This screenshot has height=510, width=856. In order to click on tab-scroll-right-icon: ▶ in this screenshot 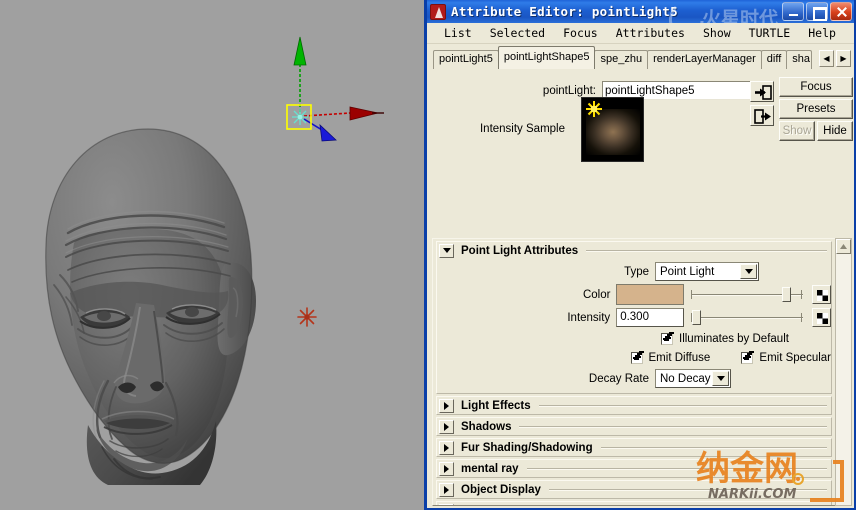, I will do `click(843, 58)`.